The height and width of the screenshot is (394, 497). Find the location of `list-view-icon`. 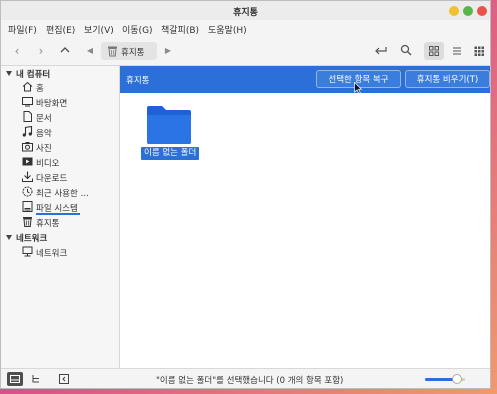

list-view-icon is located at coordinates (457, 51).